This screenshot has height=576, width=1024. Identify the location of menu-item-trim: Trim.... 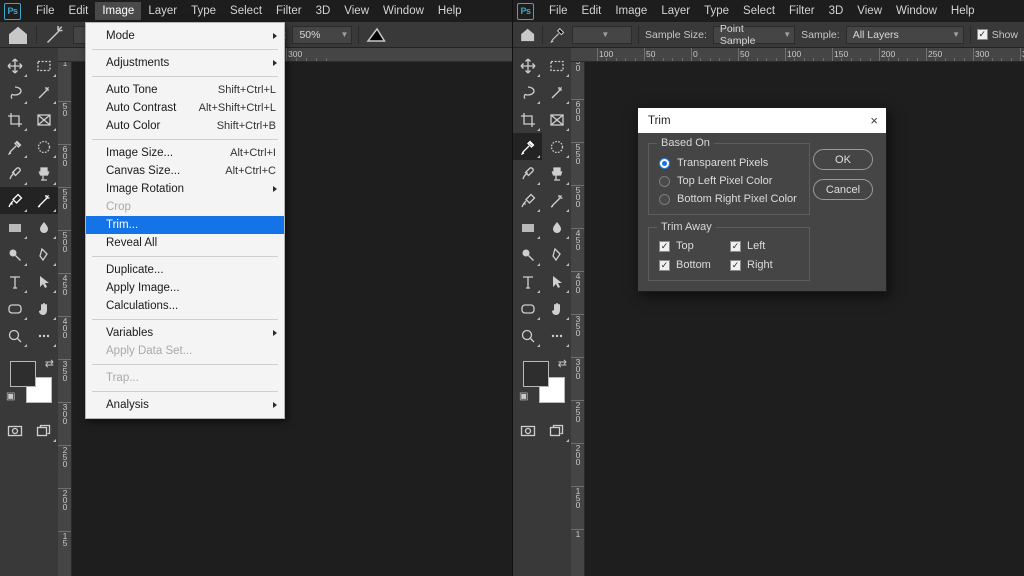
(185, 225).